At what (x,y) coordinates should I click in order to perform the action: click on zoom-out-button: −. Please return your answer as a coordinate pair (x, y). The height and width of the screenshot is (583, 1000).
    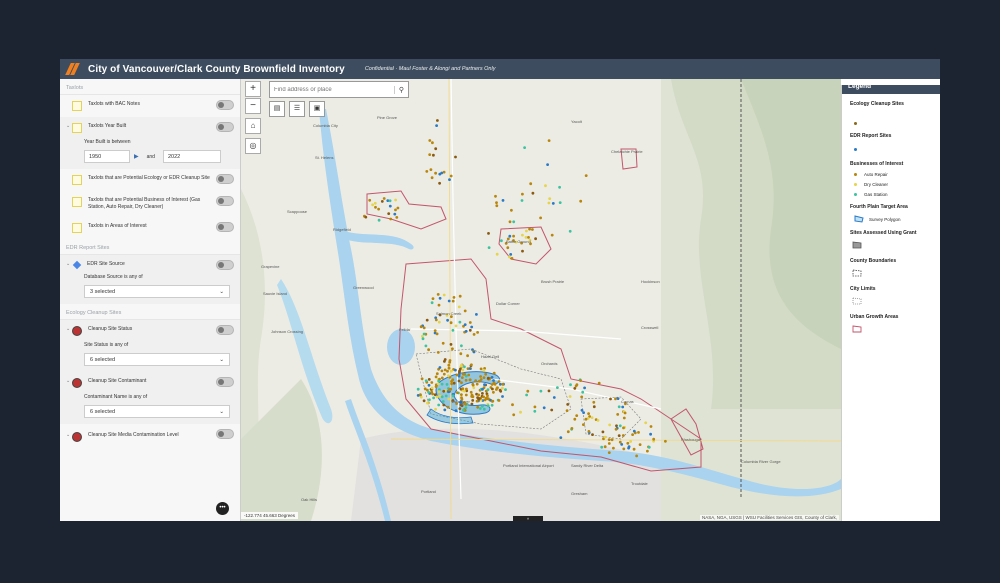
    Looking at the image, I should click on (253, 106).